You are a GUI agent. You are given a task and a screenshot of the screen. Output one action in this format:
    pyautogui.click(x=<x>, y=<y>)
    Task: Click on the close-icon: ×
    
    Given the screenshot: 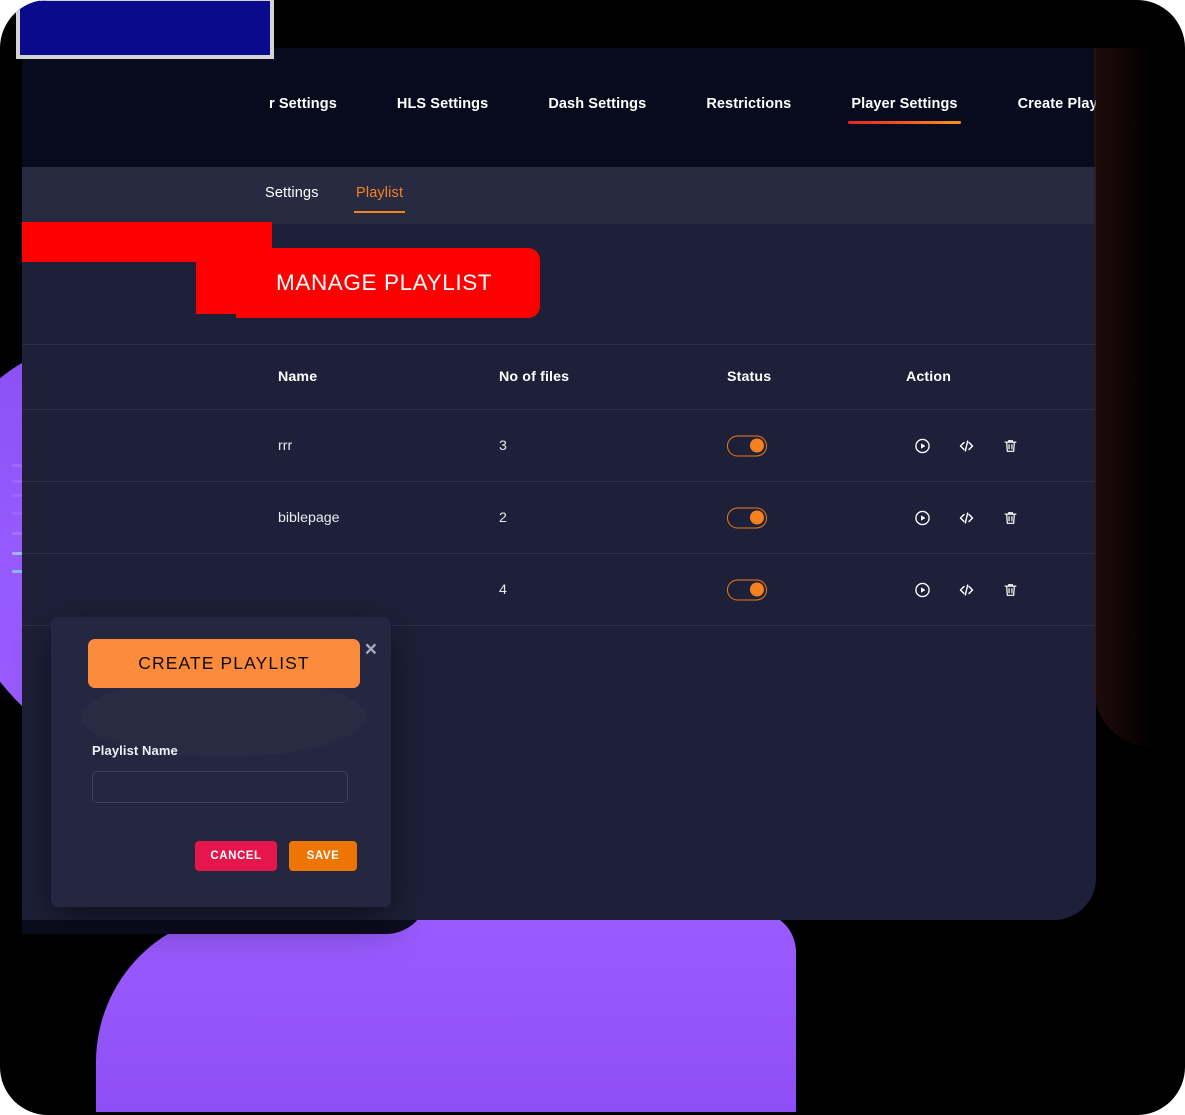 What is the action you would take?
    pyautogui.click(x=371, y=649)
    